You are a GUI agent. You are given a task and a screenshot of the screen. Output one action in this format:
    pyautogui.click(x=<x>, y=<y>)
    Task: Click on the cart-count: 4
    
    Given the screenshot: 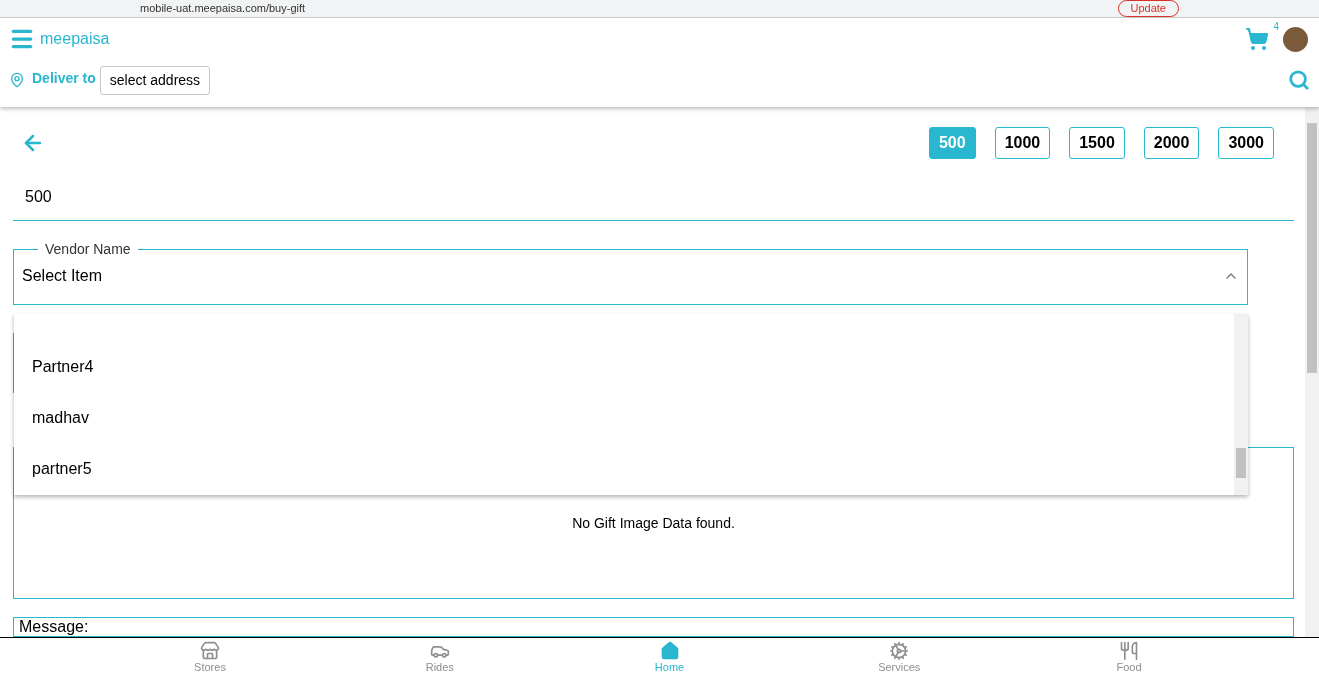 What is the action you would take?
    pyautogui.click(x=1276, y=27)
    